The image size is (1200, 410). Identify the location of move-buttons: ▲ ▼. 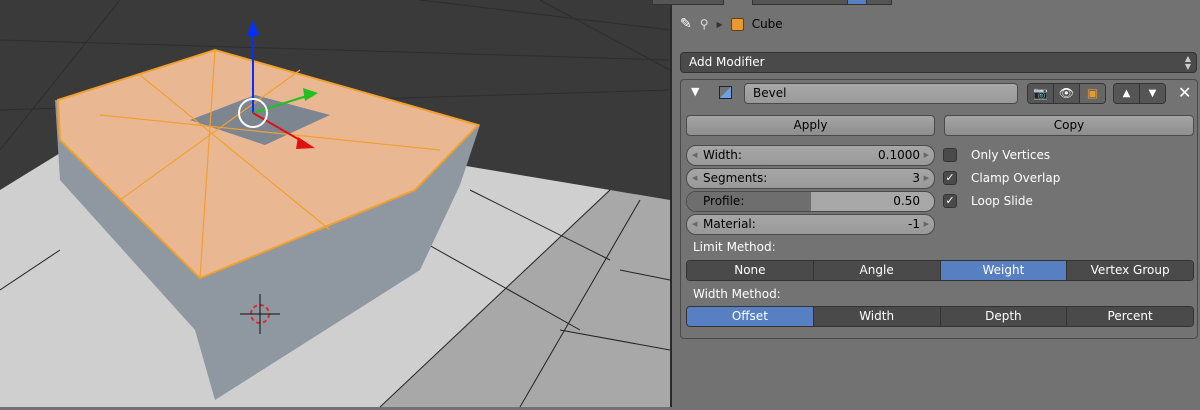
(1139, 93).